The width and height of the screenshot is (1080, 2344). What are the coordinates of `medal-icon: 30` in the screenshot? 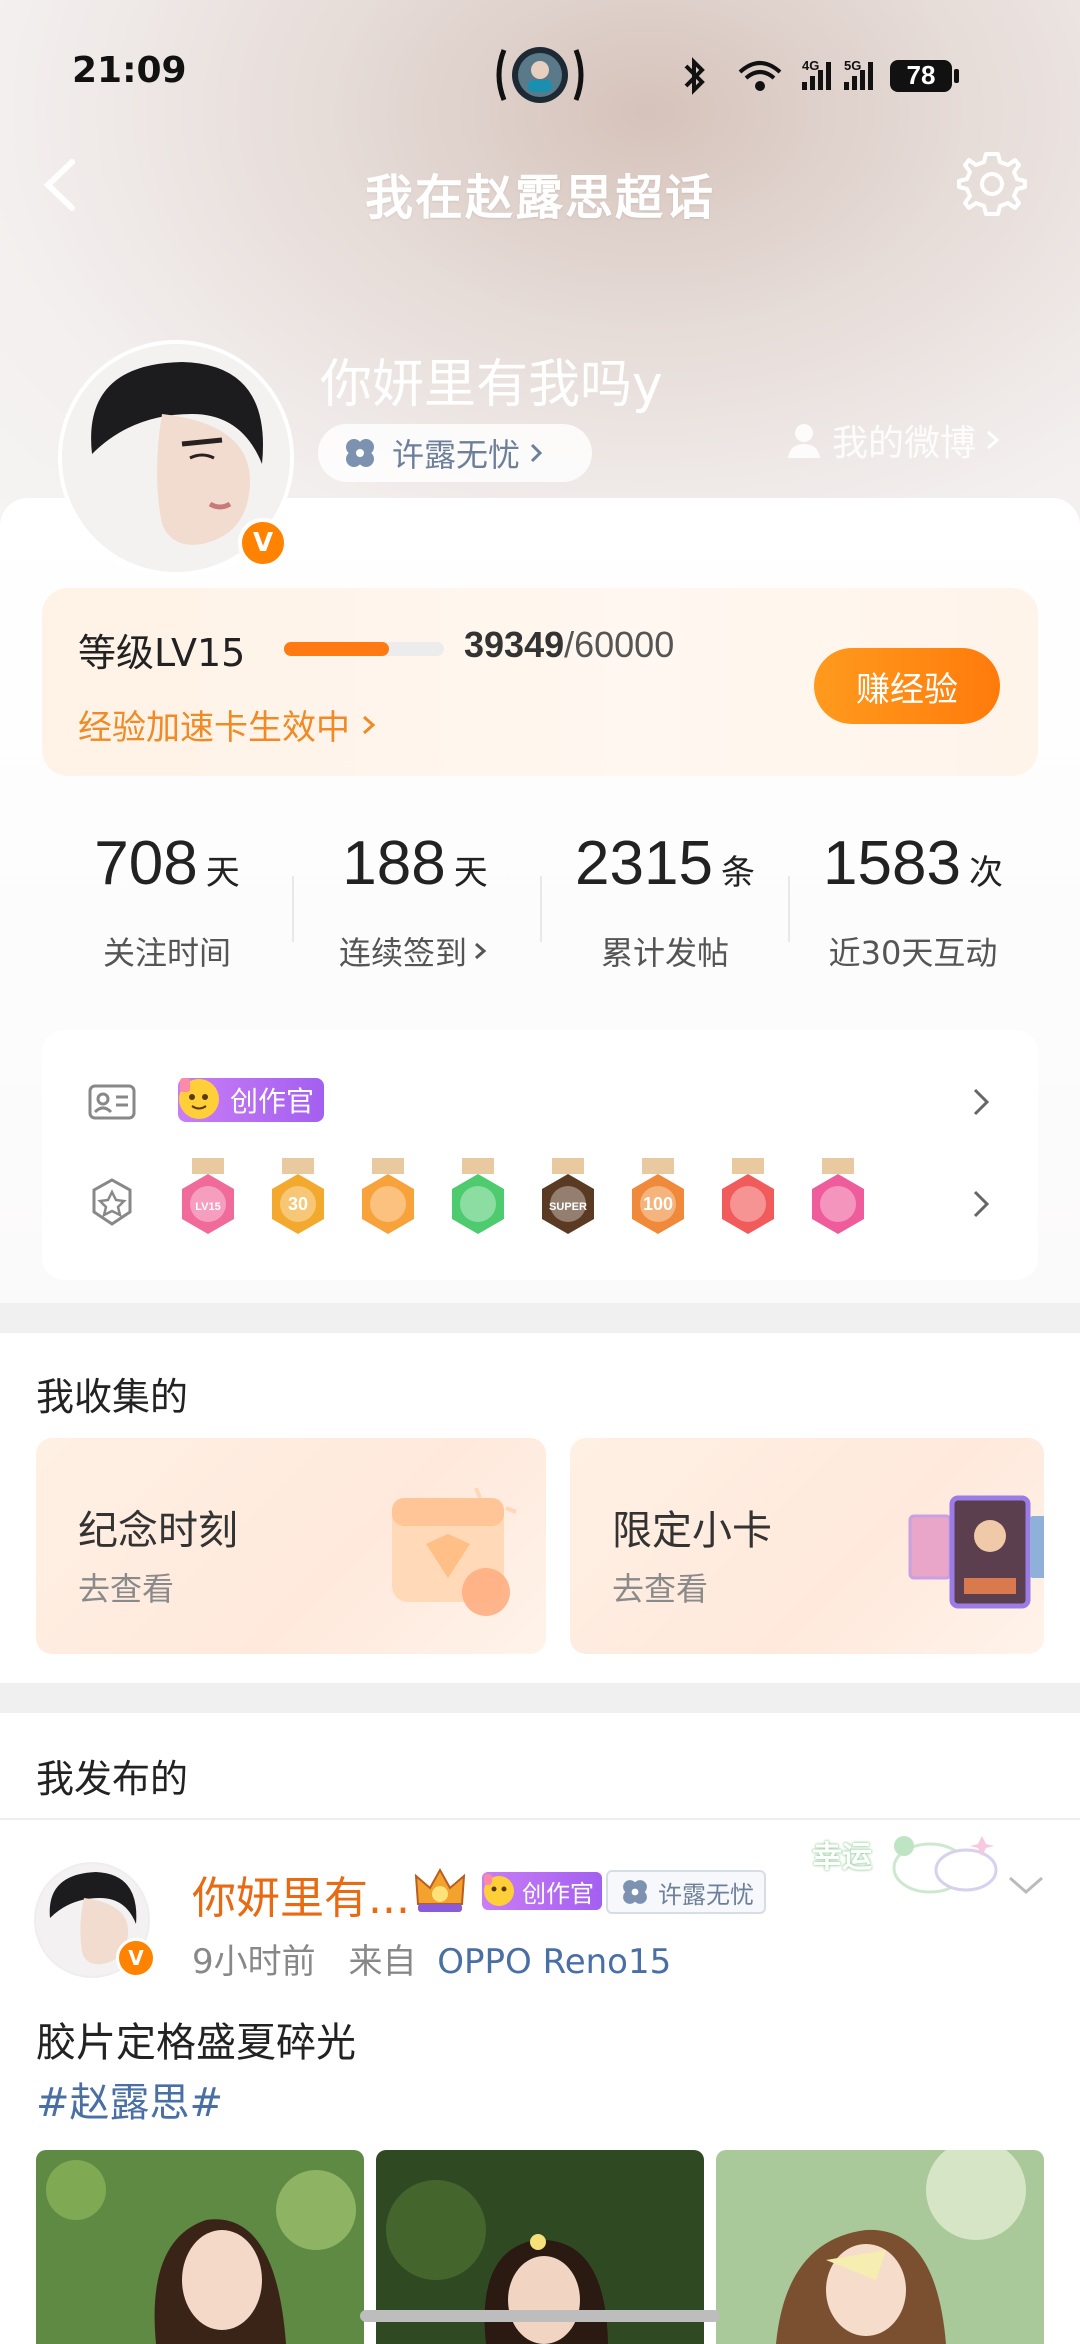 It's located at (298, 1196).